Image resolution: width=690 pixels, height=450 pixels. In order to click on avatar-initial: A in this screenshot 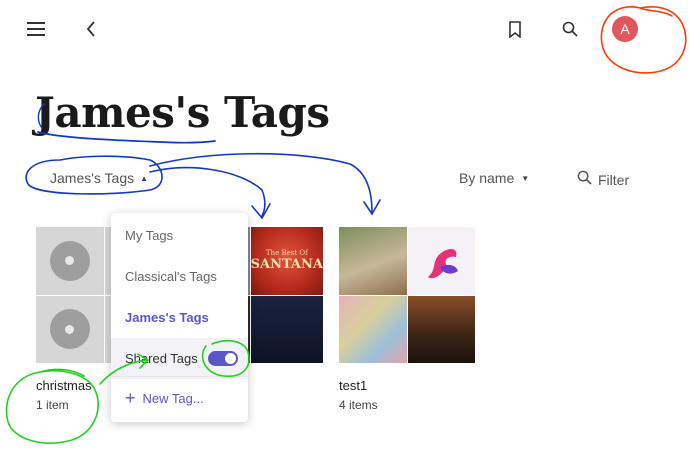, I will do `click(625, 29)`.